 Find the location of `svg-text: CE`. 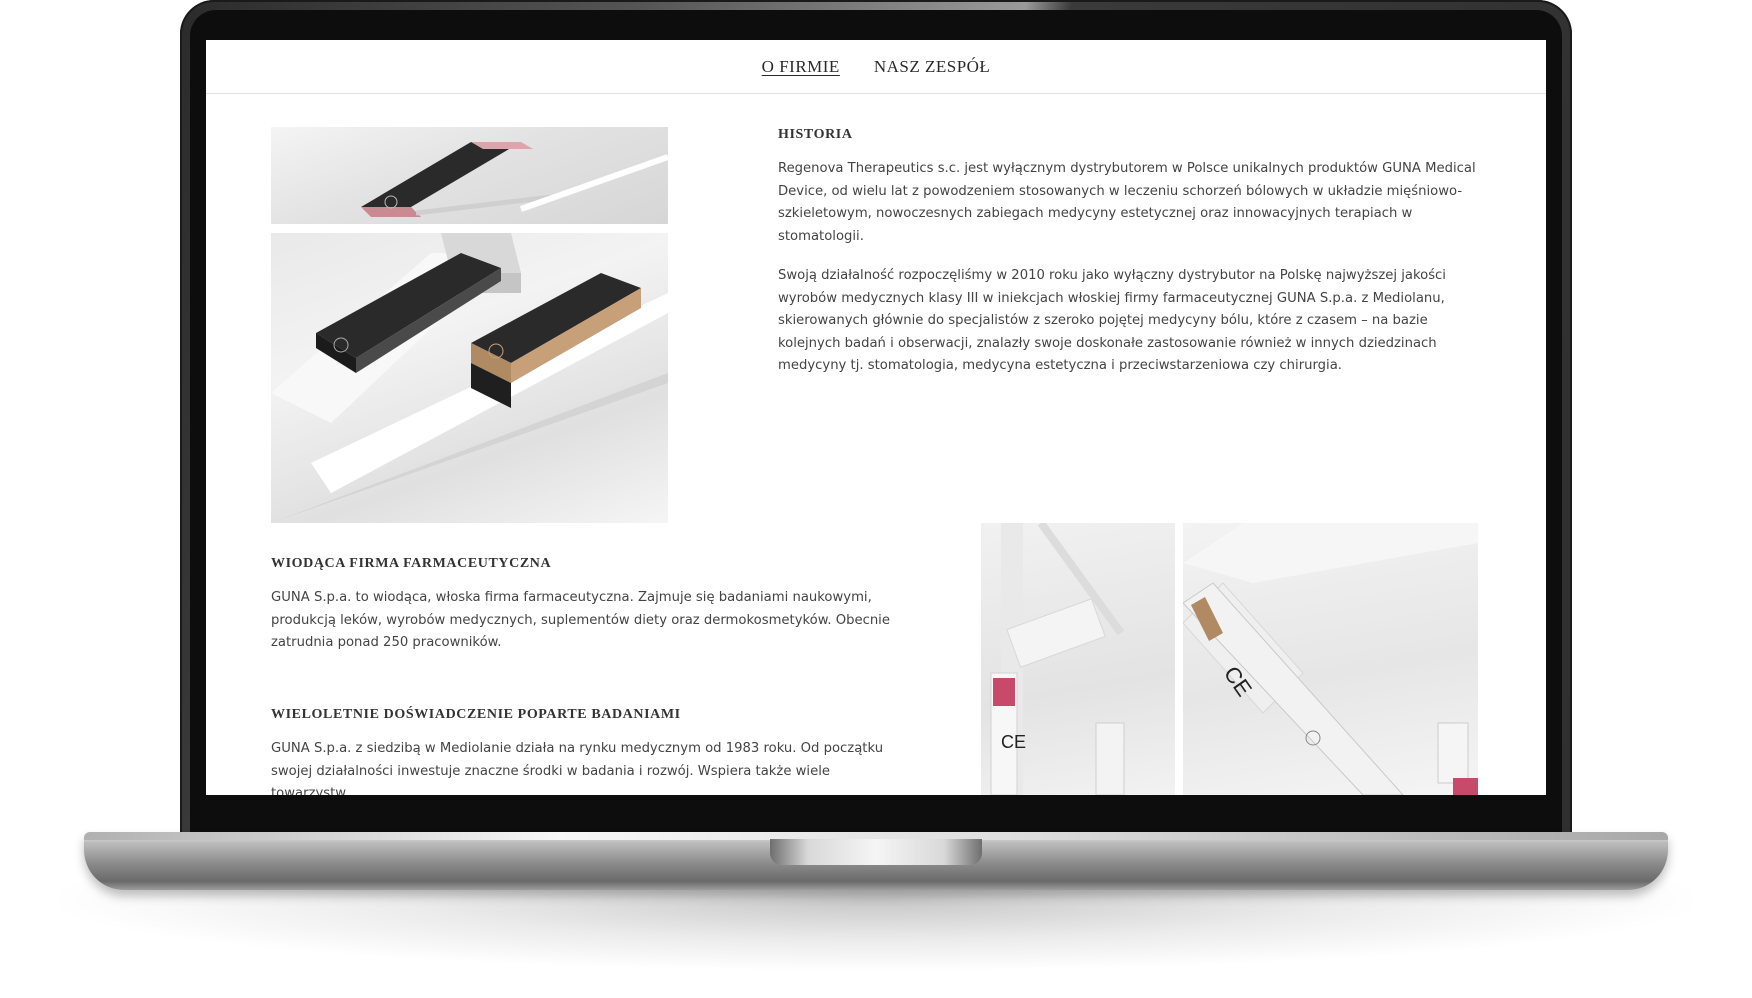

svg-text: CE is located at coordinates (1013, 742).